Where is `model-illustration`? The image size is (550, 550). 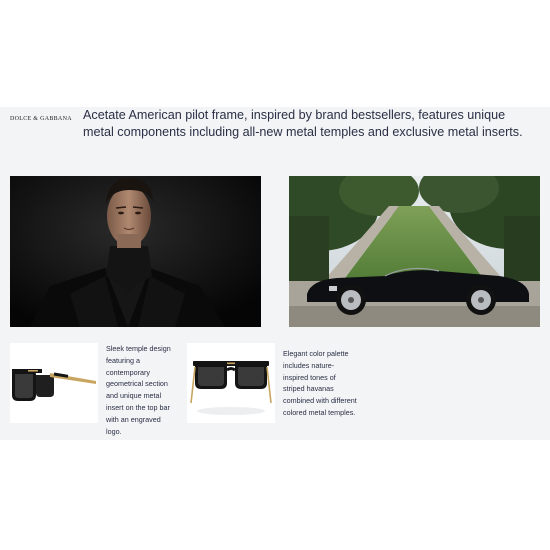
model-illustration is located at coordinates (135, 251).